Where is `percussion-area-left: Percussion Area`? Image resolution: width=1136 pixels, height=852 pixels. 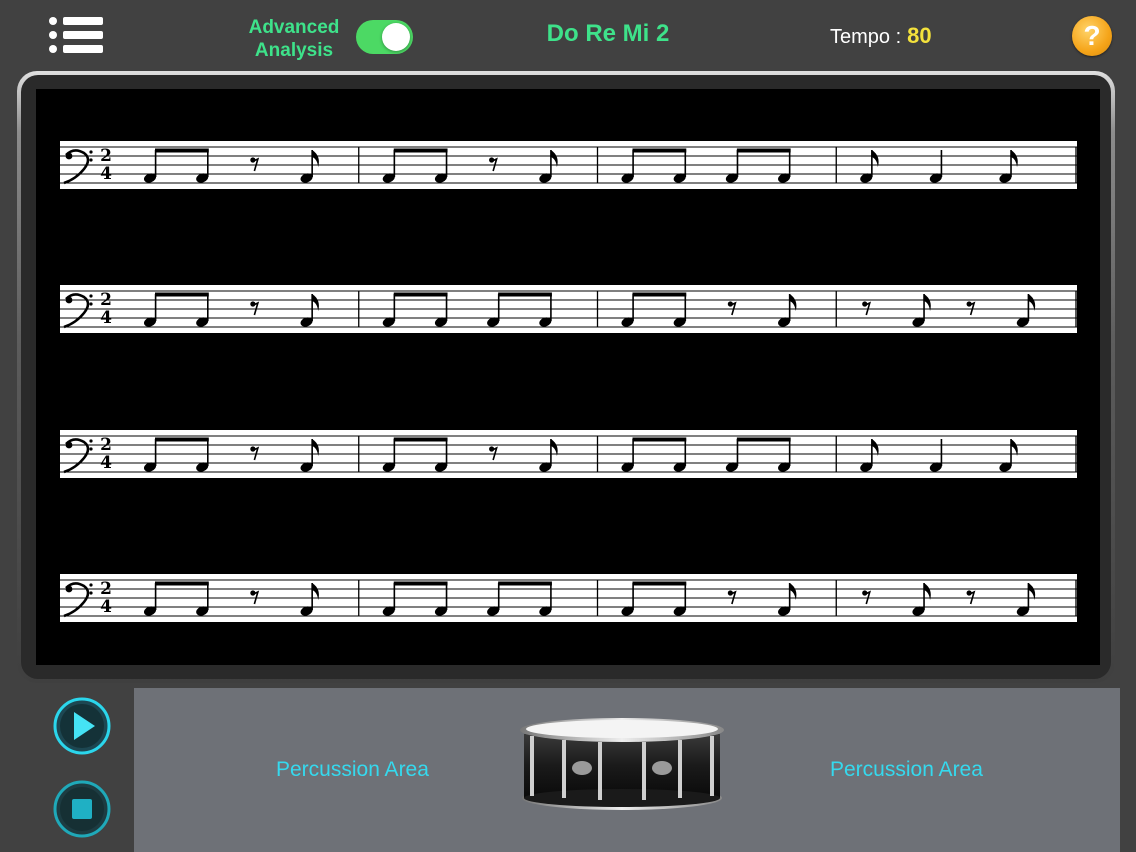 percussion-area-left: Percussion Area is located at coordinates (352, 770).